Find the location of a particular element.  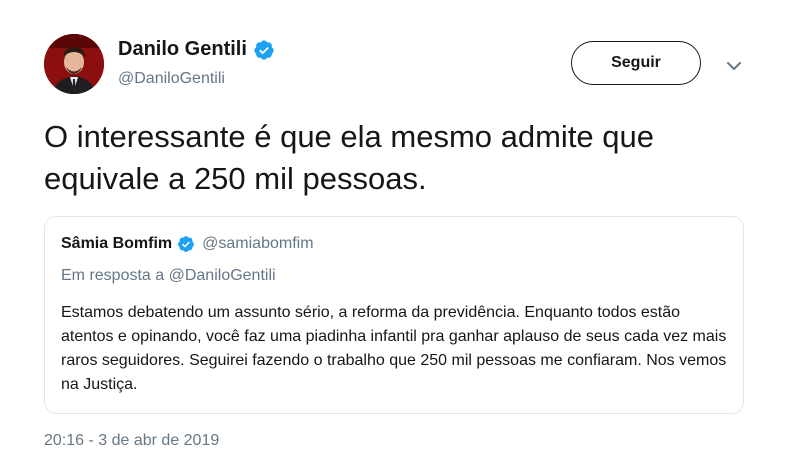

quoted-header: Sâmia Bomfim @samiabomfim is located at coordinates (187, 244).